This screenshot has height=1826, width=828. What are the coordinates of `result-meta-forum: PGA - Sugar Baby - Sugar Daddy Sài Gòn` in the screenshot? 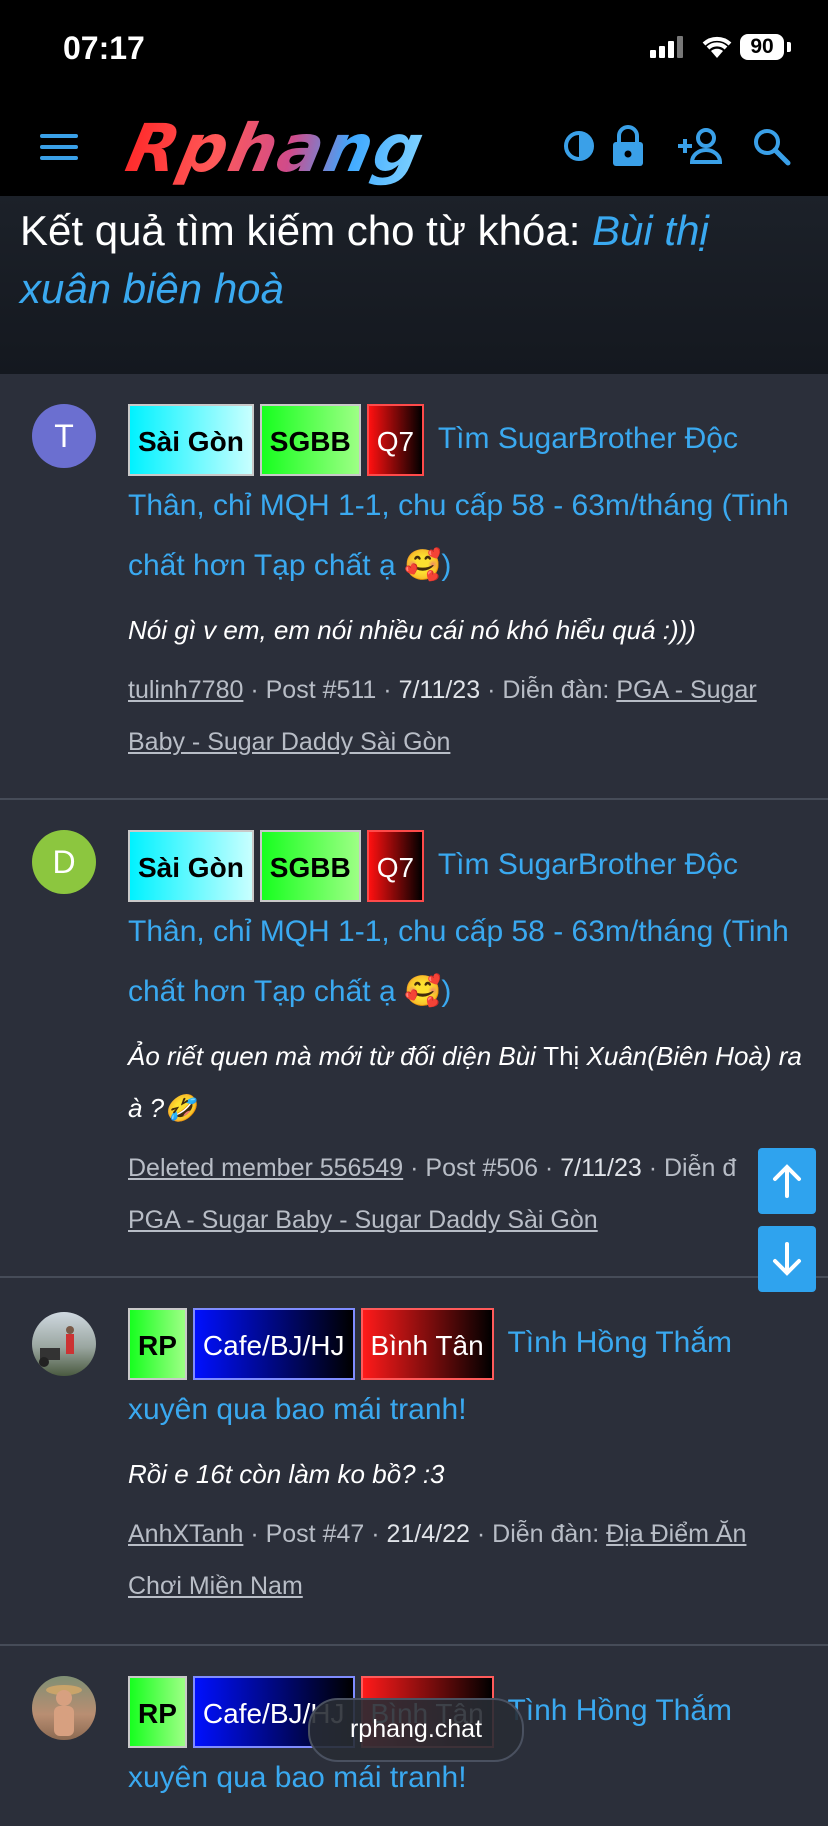 It's located at (466, 1220).